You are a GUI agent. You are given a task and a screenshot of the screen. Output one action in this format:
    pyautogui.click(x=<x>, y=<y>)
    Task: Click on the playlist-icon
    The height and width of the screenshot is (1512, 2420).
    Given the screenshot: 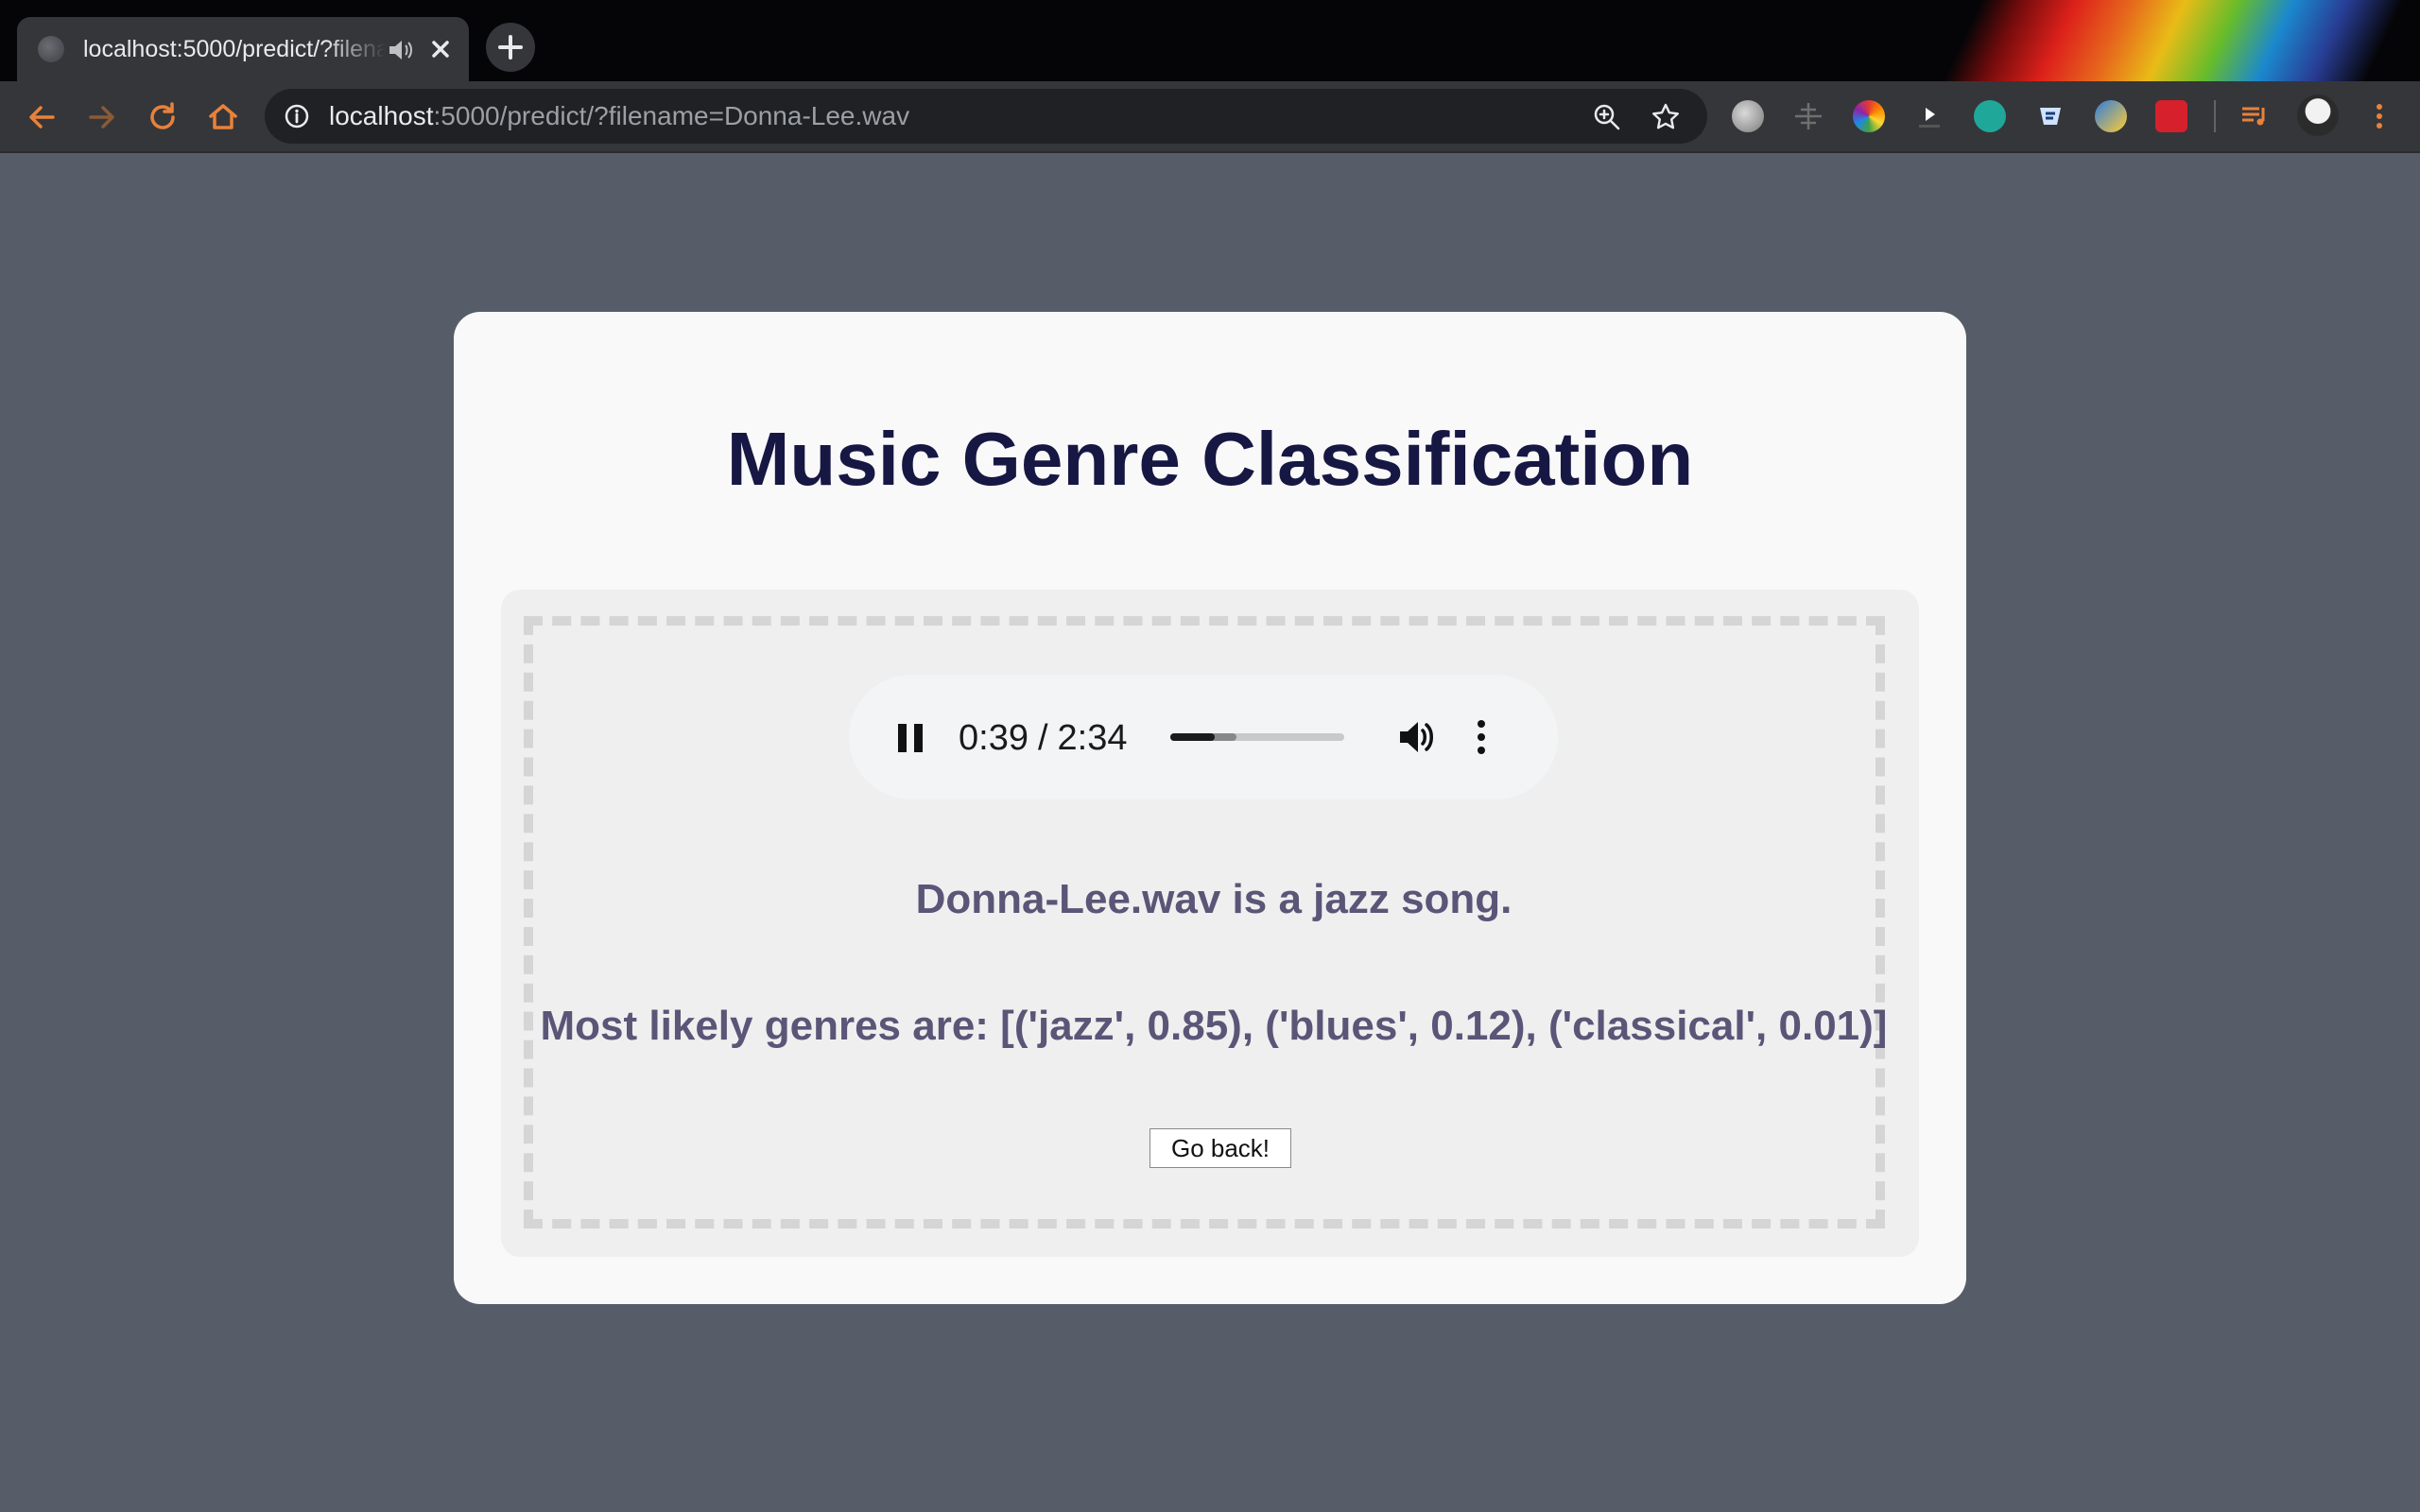 What is the action you would take?
    pyautogui.click(x=2254, y=116)
    